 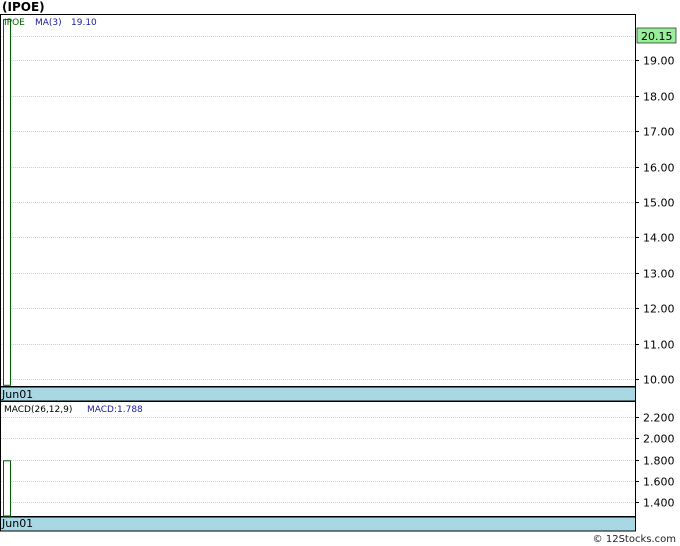 What do you see at coordinates (318, 524) in the screenshot?
I see `macd-date-band` at bounding box center [318, 524].